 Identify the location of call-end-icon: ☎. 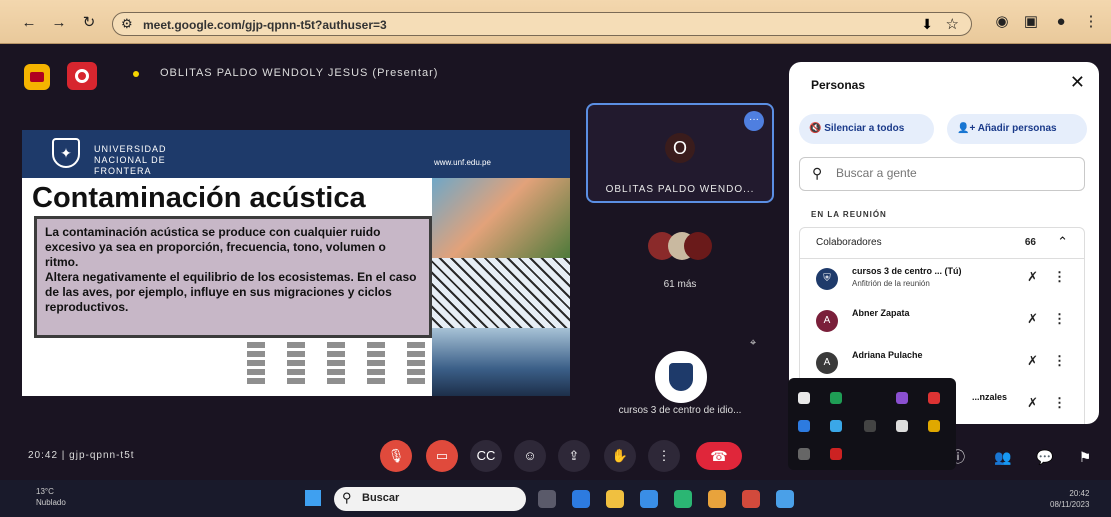
(719, 456).